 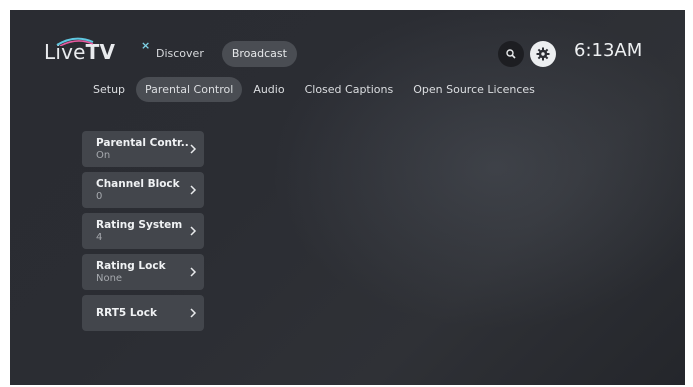 I want to click on brand-logo: LiveTV ×, so click(x=97, y=51).